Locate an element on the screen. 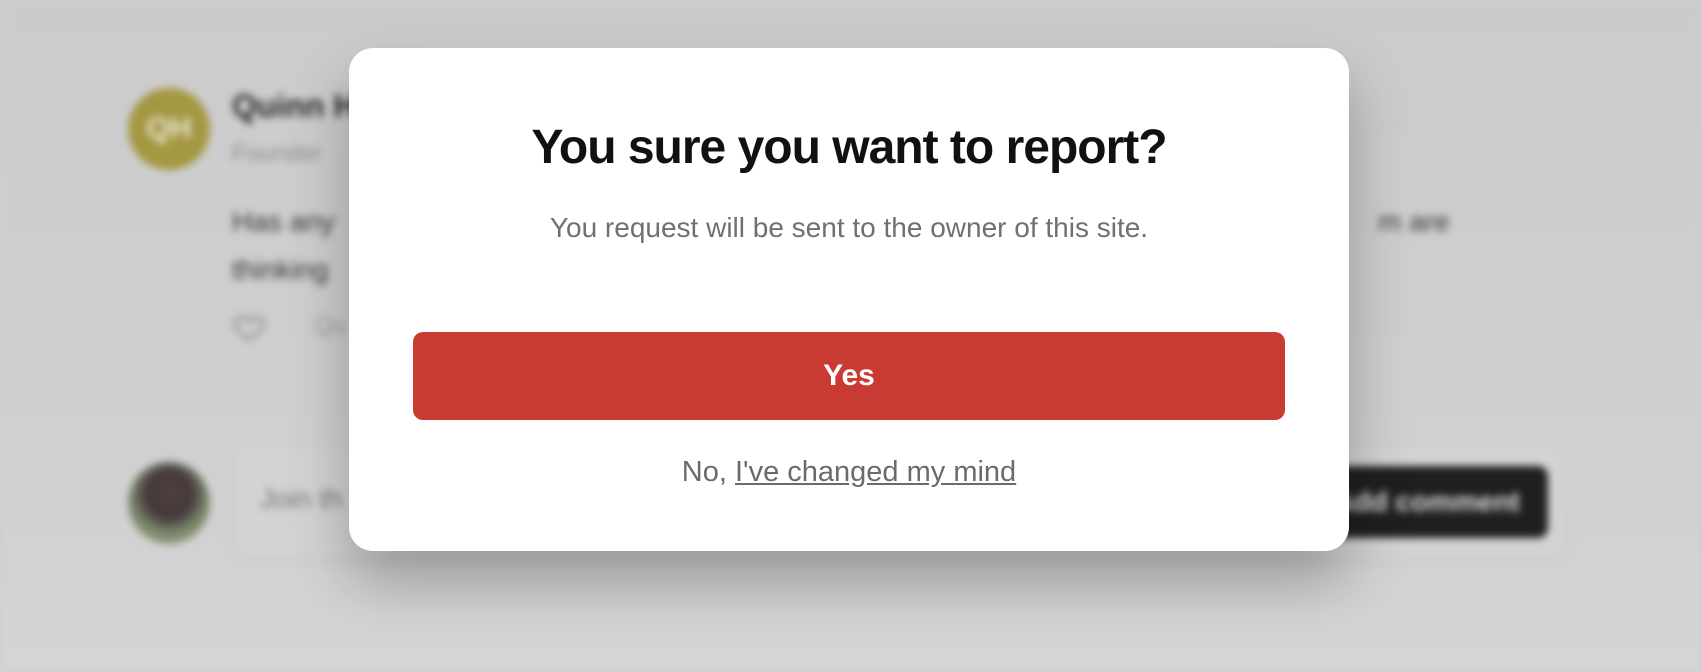 The width and height of the screenshot is (1702, 672). dialog-title: You sure you want to report? is located at coordinates (849, 147).